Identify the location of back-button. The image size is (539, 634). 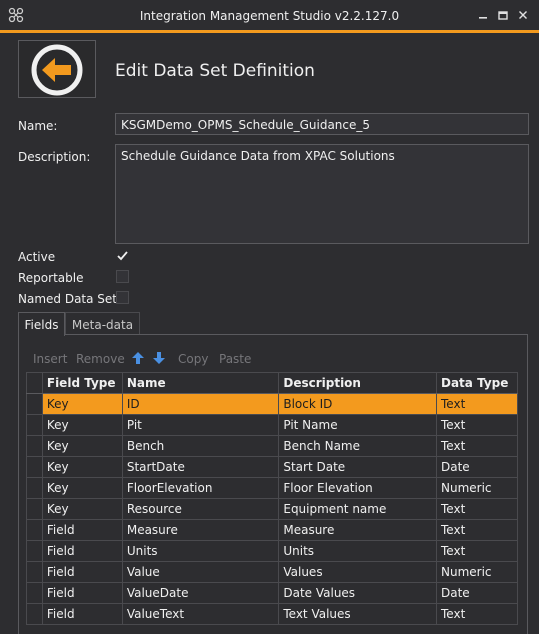
(57, 69).